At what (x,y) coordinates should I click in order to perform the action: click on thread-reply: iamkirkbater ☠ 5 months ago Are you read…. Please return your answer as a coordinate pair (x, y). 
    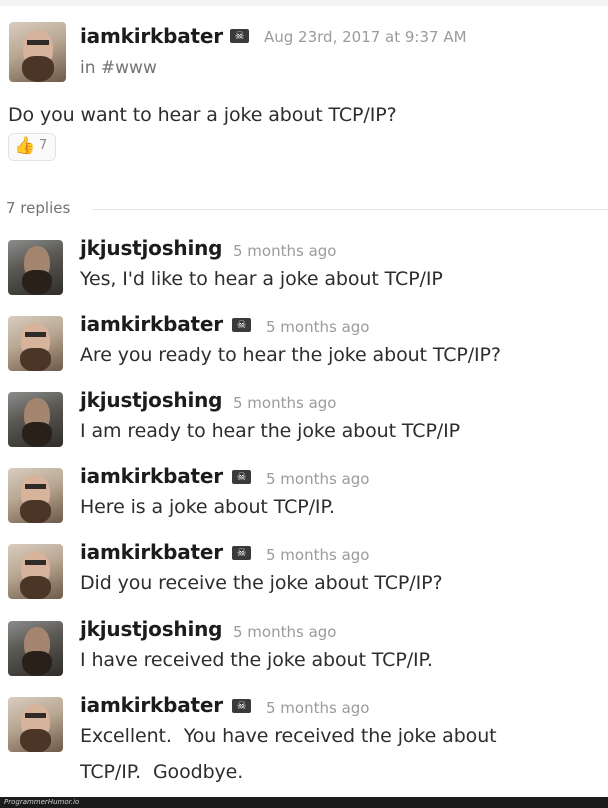
    Looking at the image, I should click on (304, 350).